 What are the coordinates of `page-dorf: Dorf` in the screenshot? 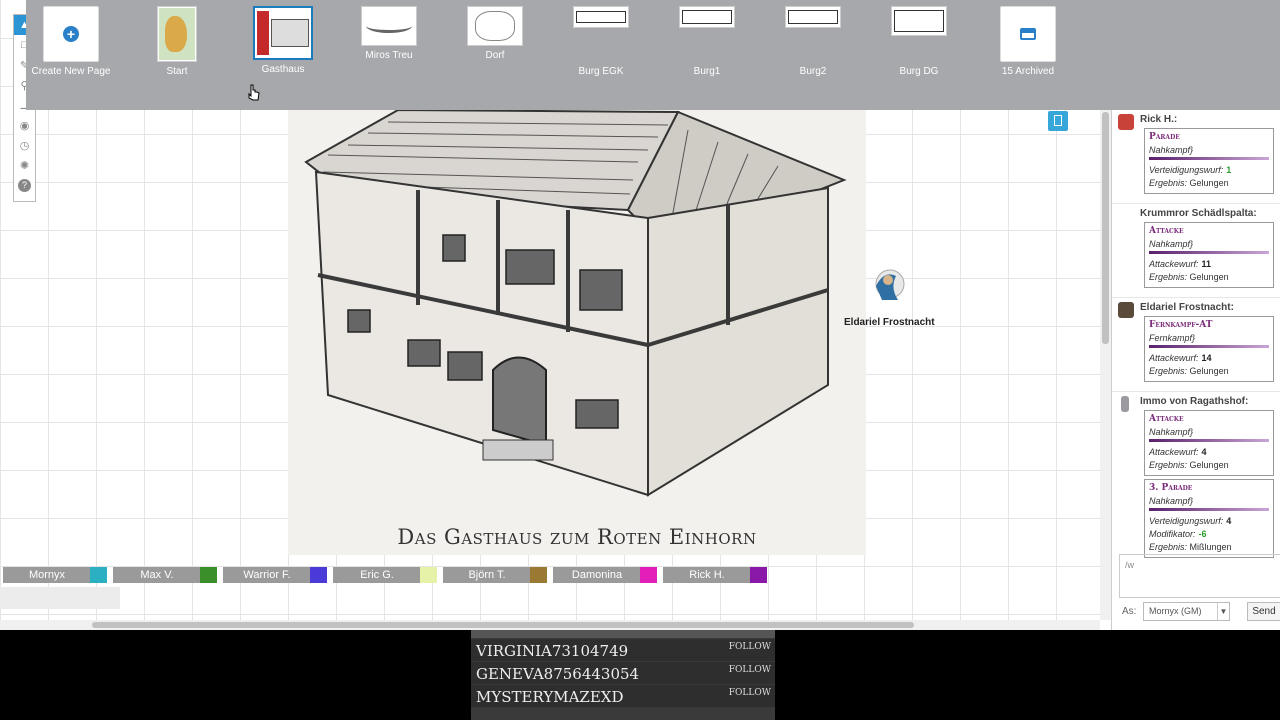 It's located at (495, 33).